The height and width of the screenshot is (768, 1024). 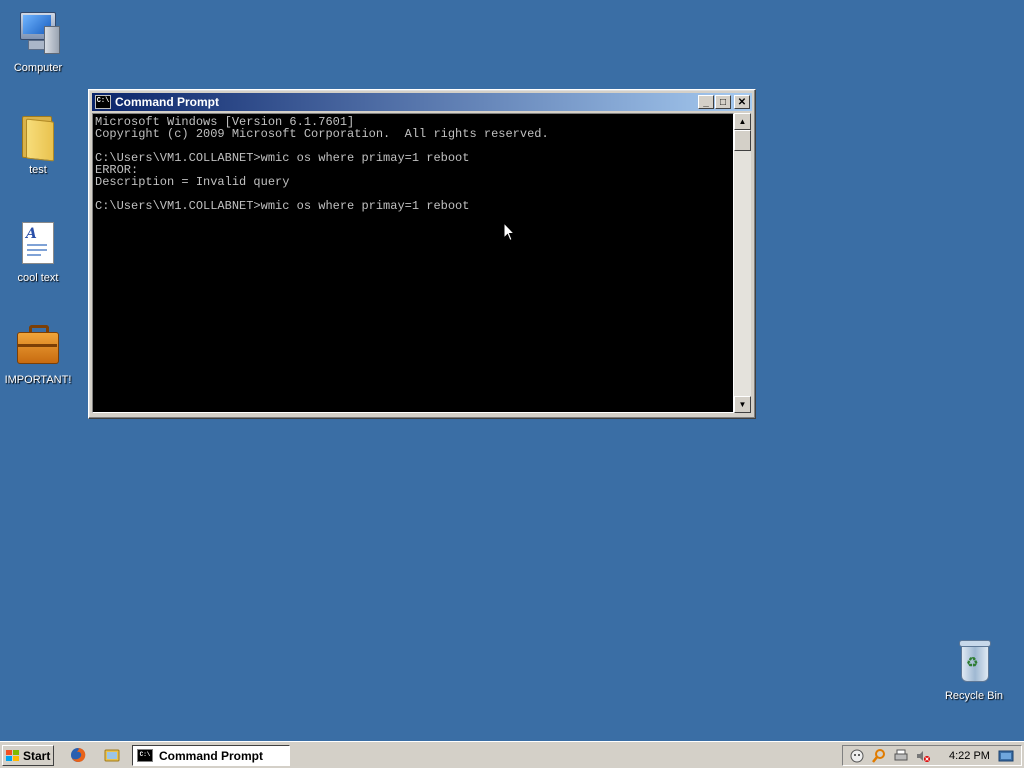 What do you see at coordinates (1006, 756) in the screenshot?
I see `show-desktop-icon` at bounding box center [1006, 756].